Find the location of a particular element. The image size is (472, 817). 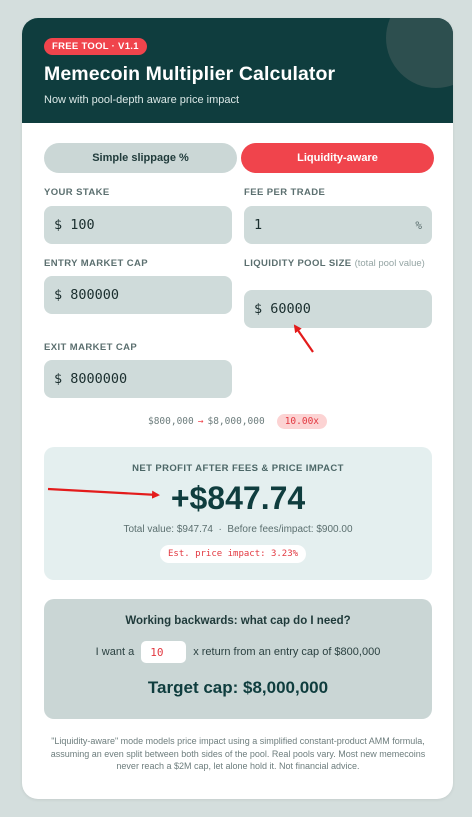

entry-cap-label: ENTRY MARKET CAP is located at coordinates (96, 263).